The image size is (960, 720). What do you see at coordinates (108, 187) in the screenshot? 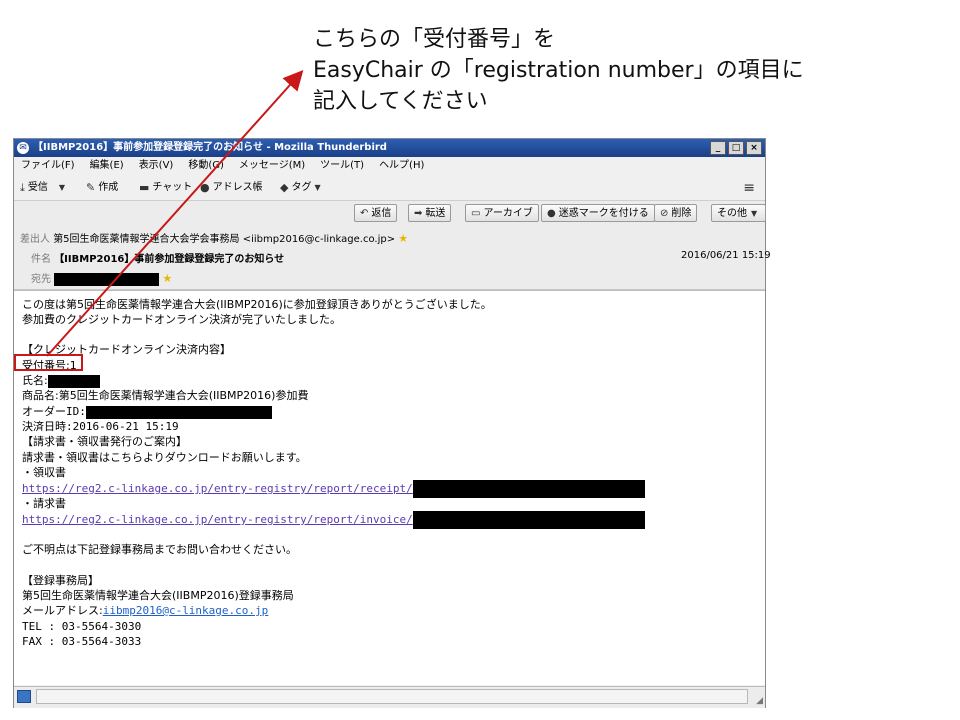
I see `write-label: 作成` at bounding box center [108, 187].